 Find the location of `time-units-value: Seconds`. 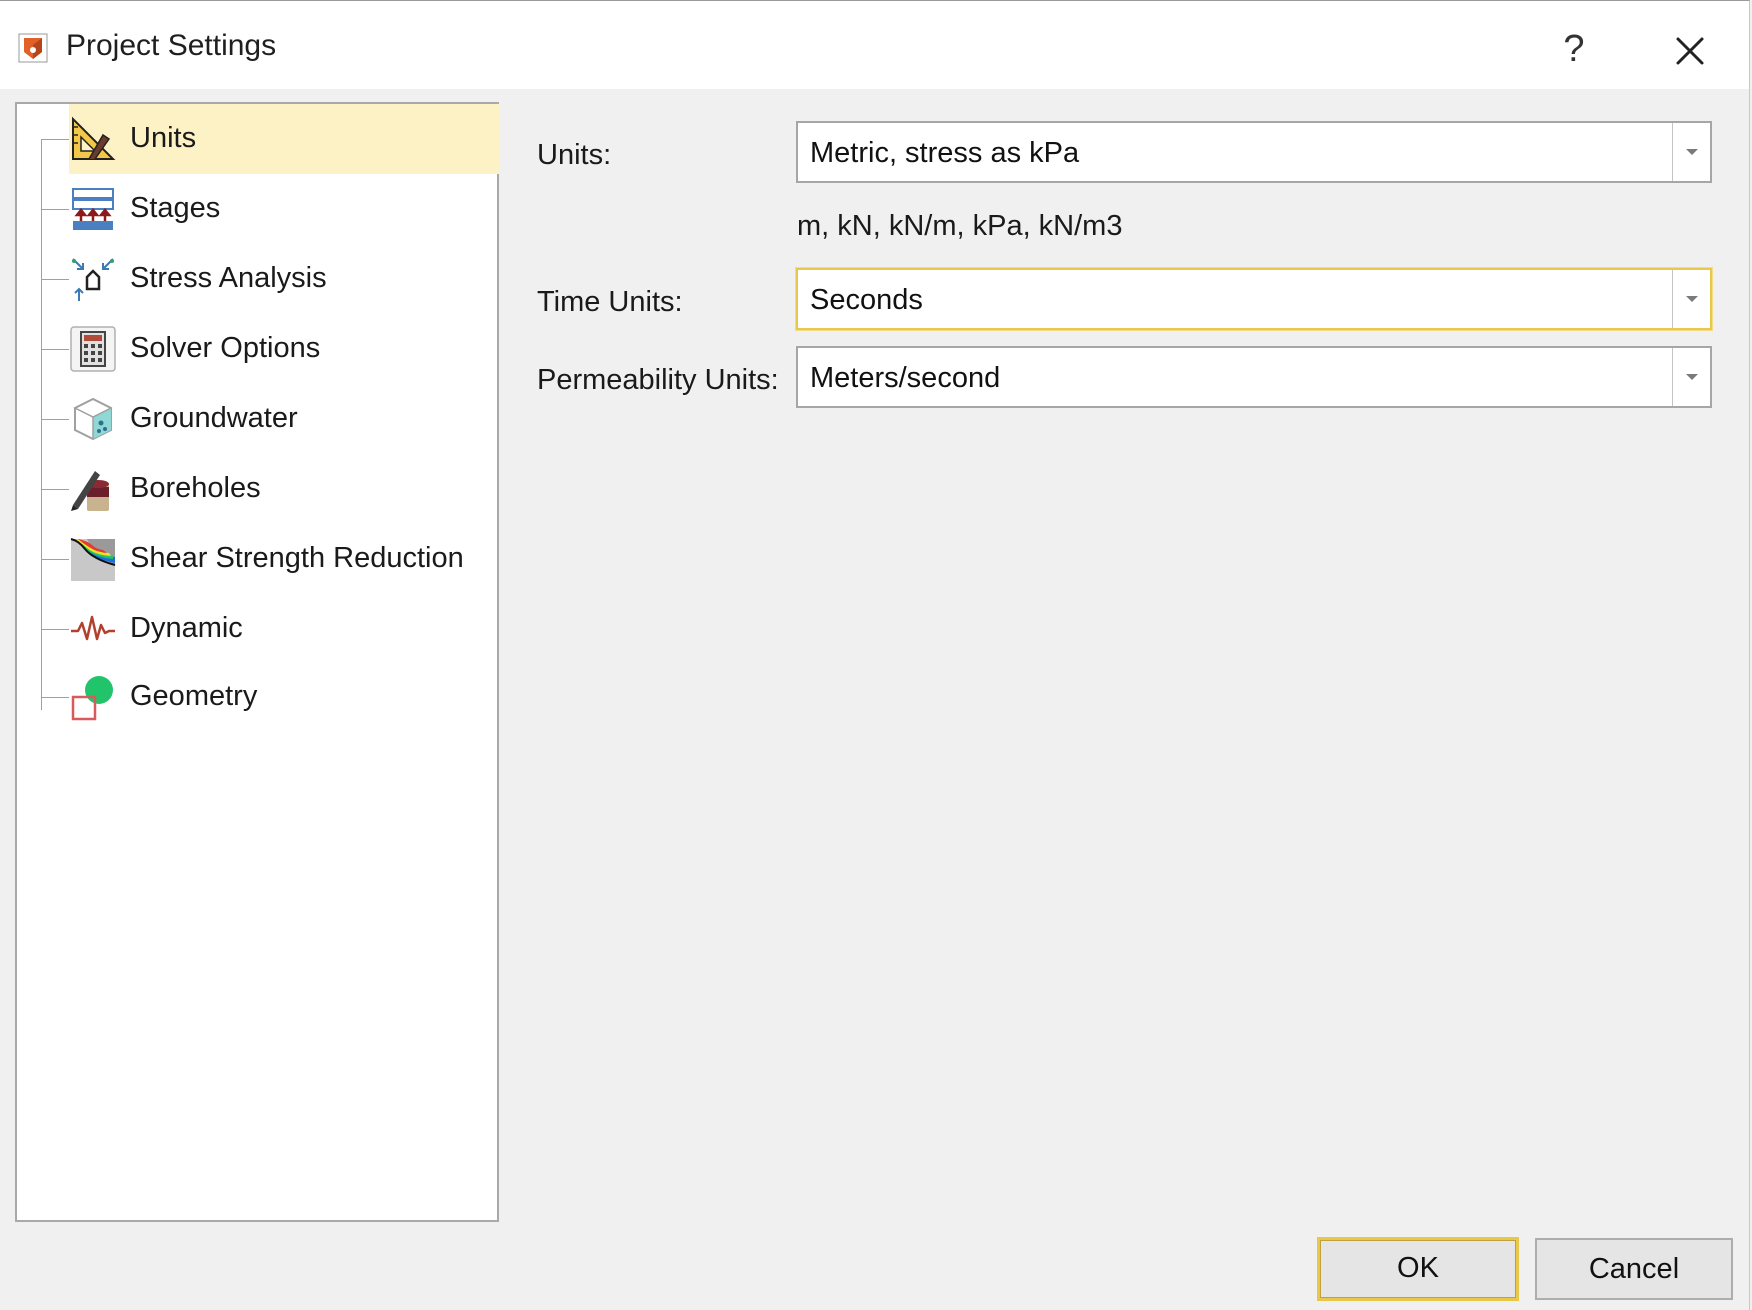

time-units-value: Seconds is located at coordinates (866, 300).